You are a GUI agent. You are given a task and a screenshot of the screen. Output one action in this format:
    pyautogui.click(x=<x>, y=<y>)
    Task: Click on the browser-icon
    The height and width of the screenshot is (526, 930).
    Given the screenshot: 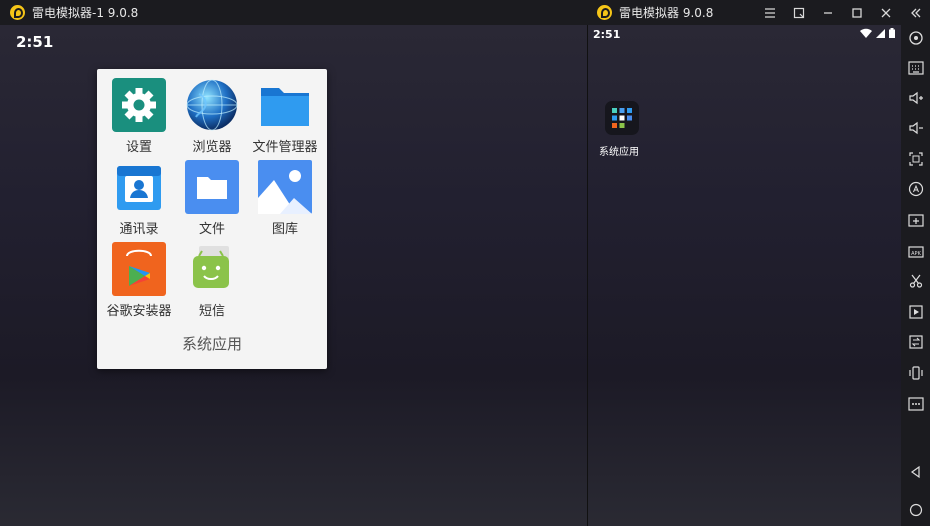 What is the action you would take?
    pyautogui.click(x=212, y=105)
    